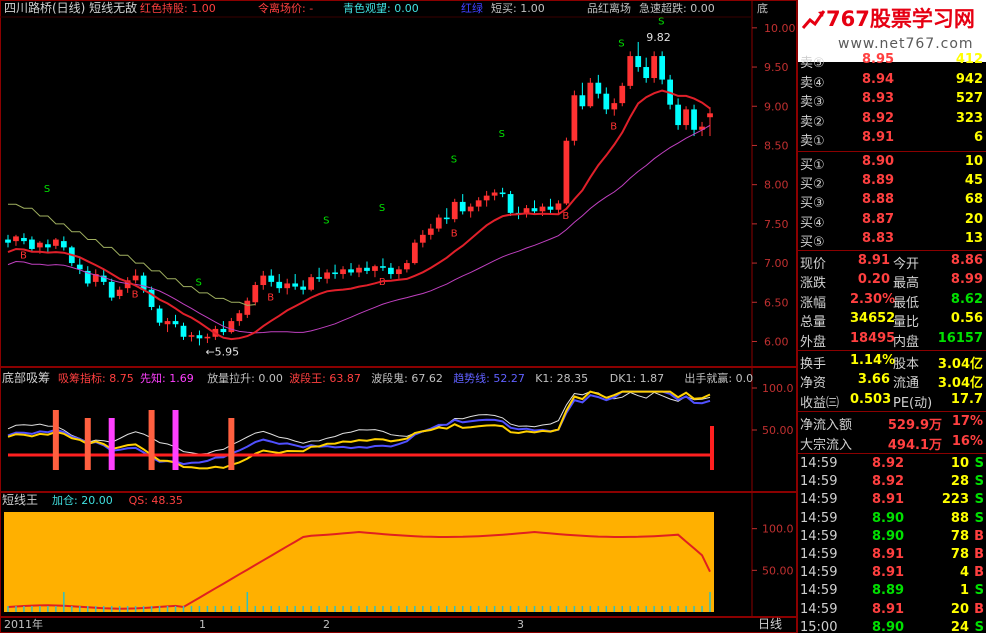  I want to click on book-divider, so click(892, 151).